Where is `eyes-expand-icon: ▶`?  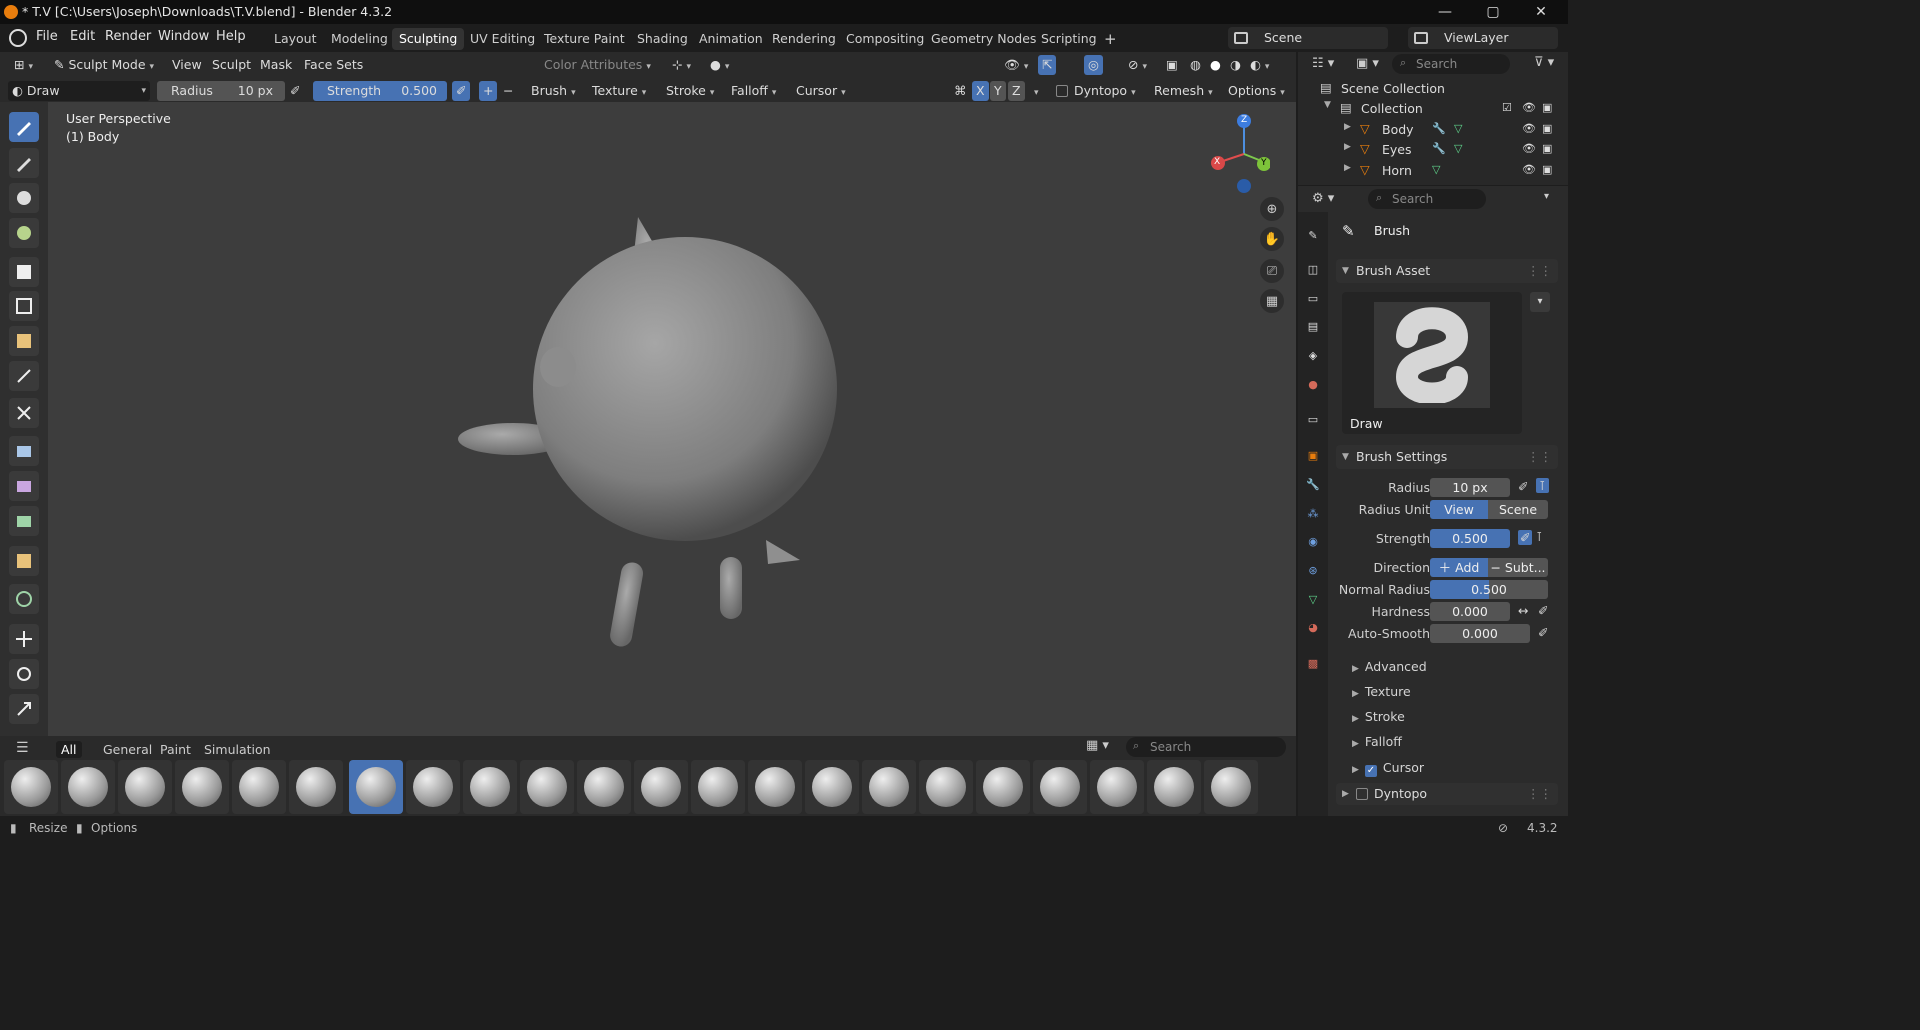 eyes-expand-icon: ▶ is located at coordinates (1347, 147).